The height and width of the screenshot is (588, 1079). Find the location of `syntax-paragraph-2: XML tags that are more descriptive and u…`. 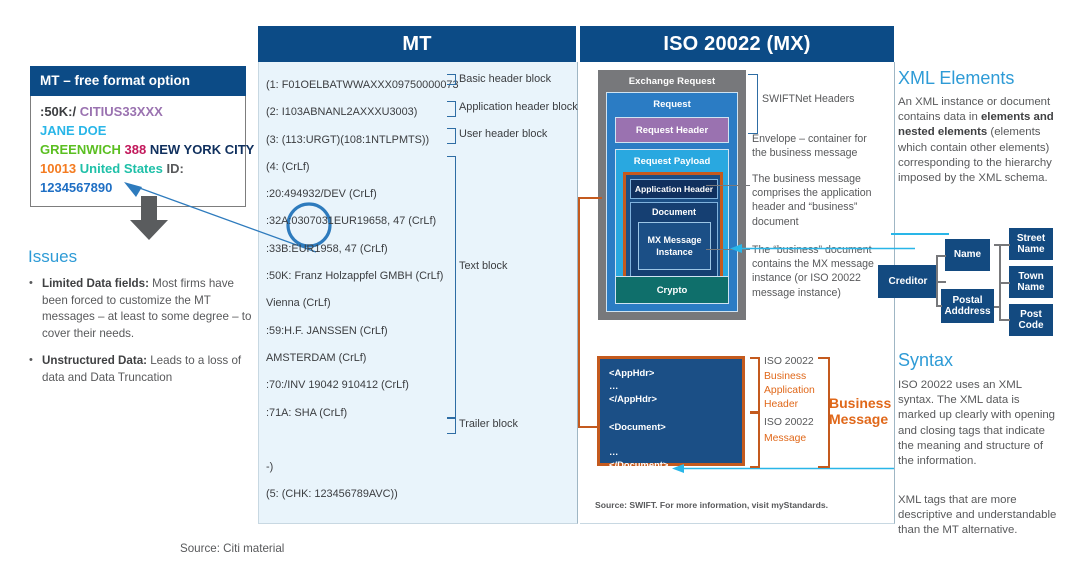

syntax-paragraph-2: XML tags that are more descriptive and u… is located at coordinates (977, 515).